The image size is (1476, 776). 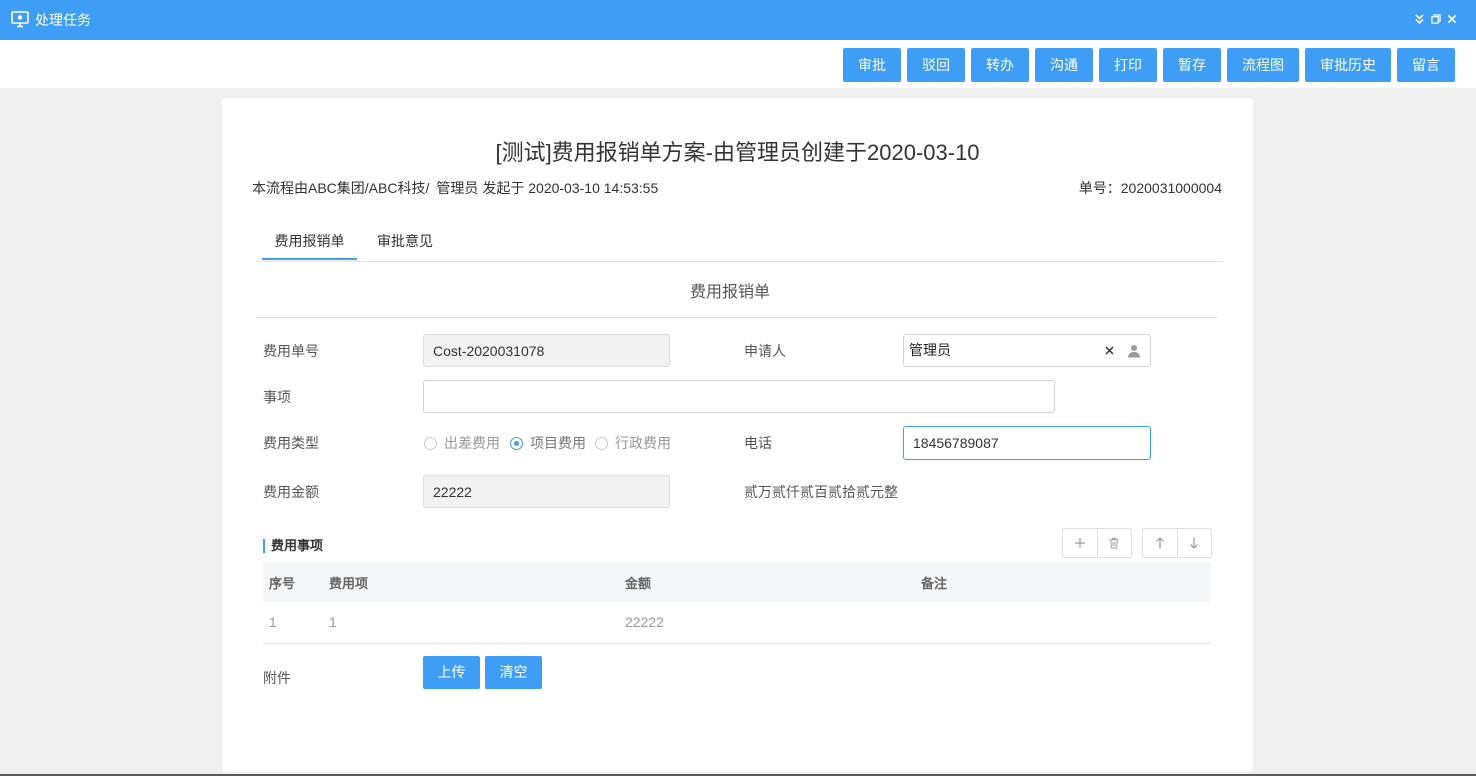 I want to click on flow-initiator: 管理员, so click(x=457, y=188).